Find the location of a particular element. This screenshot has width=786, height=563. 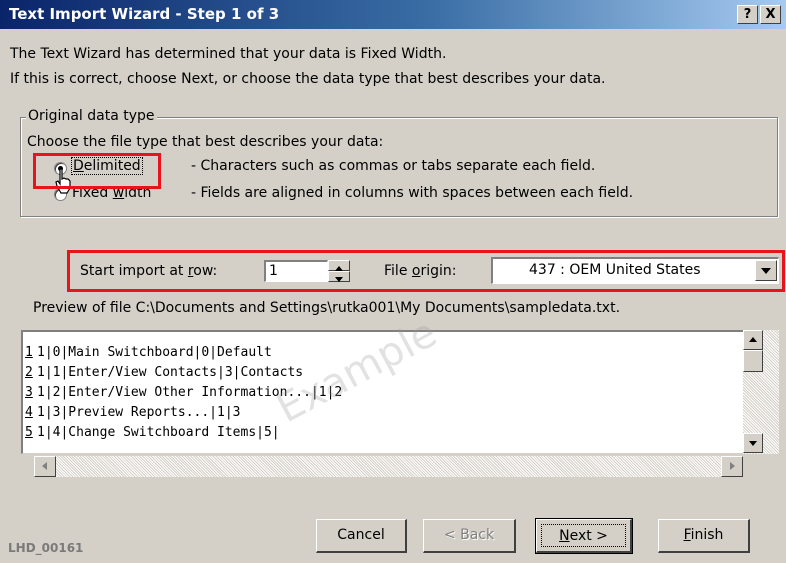

title-bar: Text Import Wizard - Step 1 of 3 ? X is located at coordinates (393, 14).